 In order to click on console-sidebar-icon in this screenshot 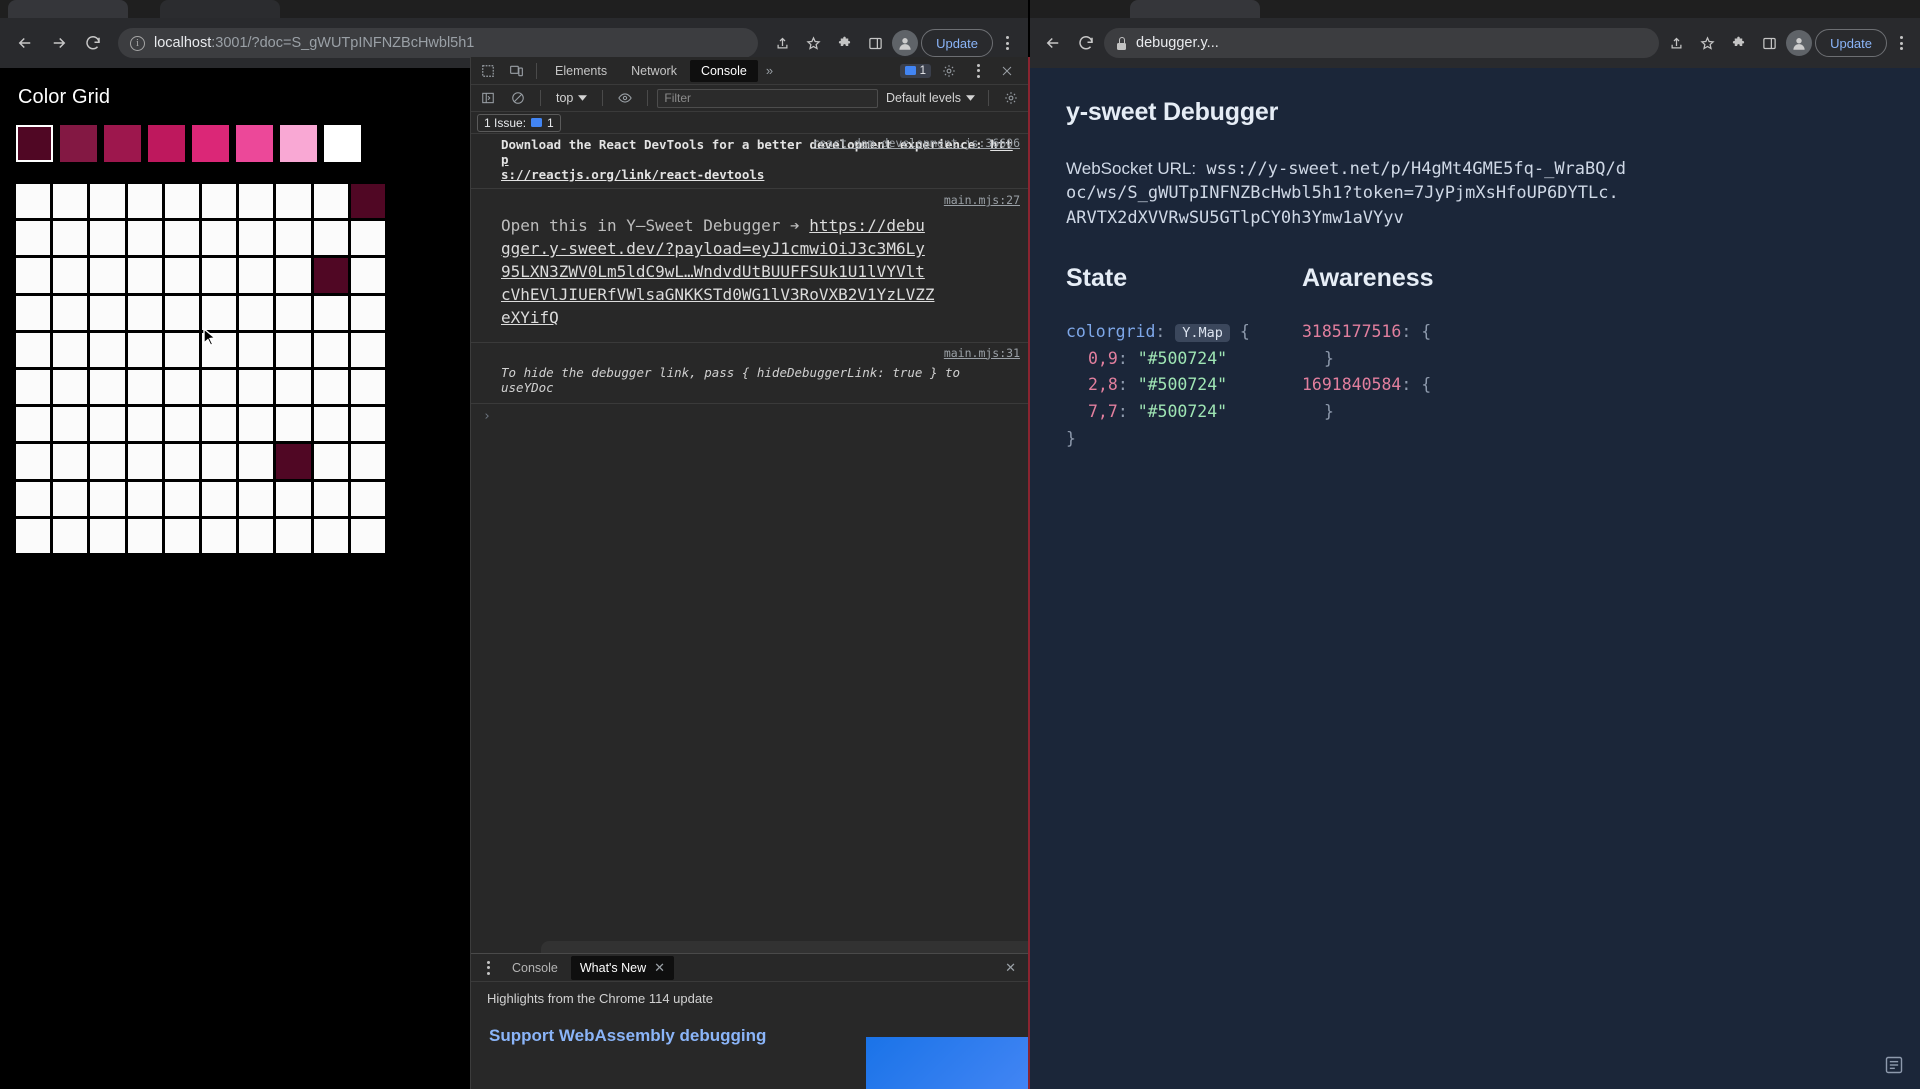, I will do `click(488, 98)`.